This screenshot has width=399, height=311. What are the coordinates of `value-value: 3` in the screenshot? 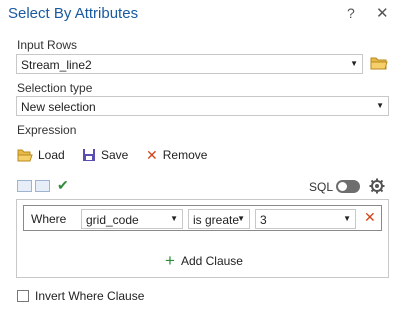 It's located at (263, 220).